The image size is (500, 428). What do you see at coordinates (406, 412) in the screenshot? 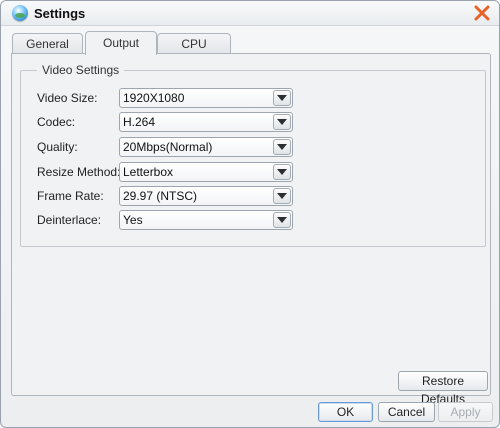
I see `cancel-button: Cancel` at bounding box center [406, 412].